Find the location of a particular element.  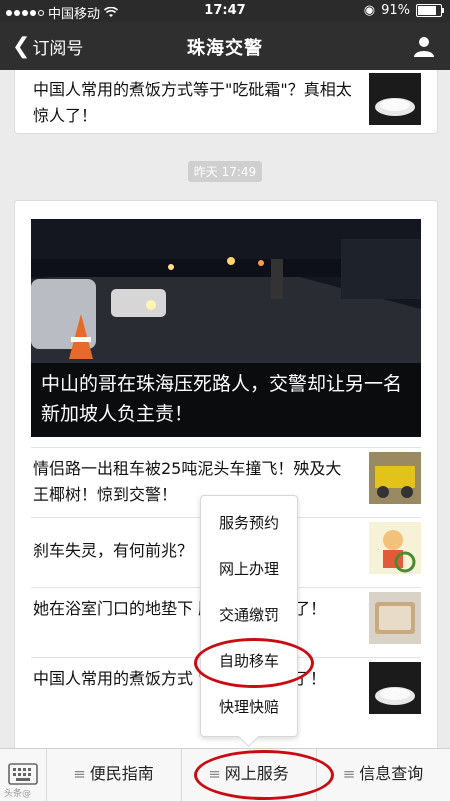

menu-button-label: 便民指南 is located at coordinates (121, 773).